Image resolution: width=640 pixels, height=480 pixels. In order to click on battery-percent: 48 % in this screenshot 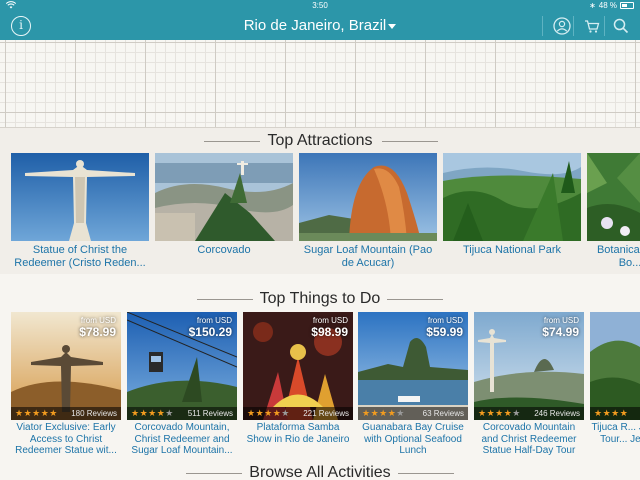, I will do `click(607, 5)`.